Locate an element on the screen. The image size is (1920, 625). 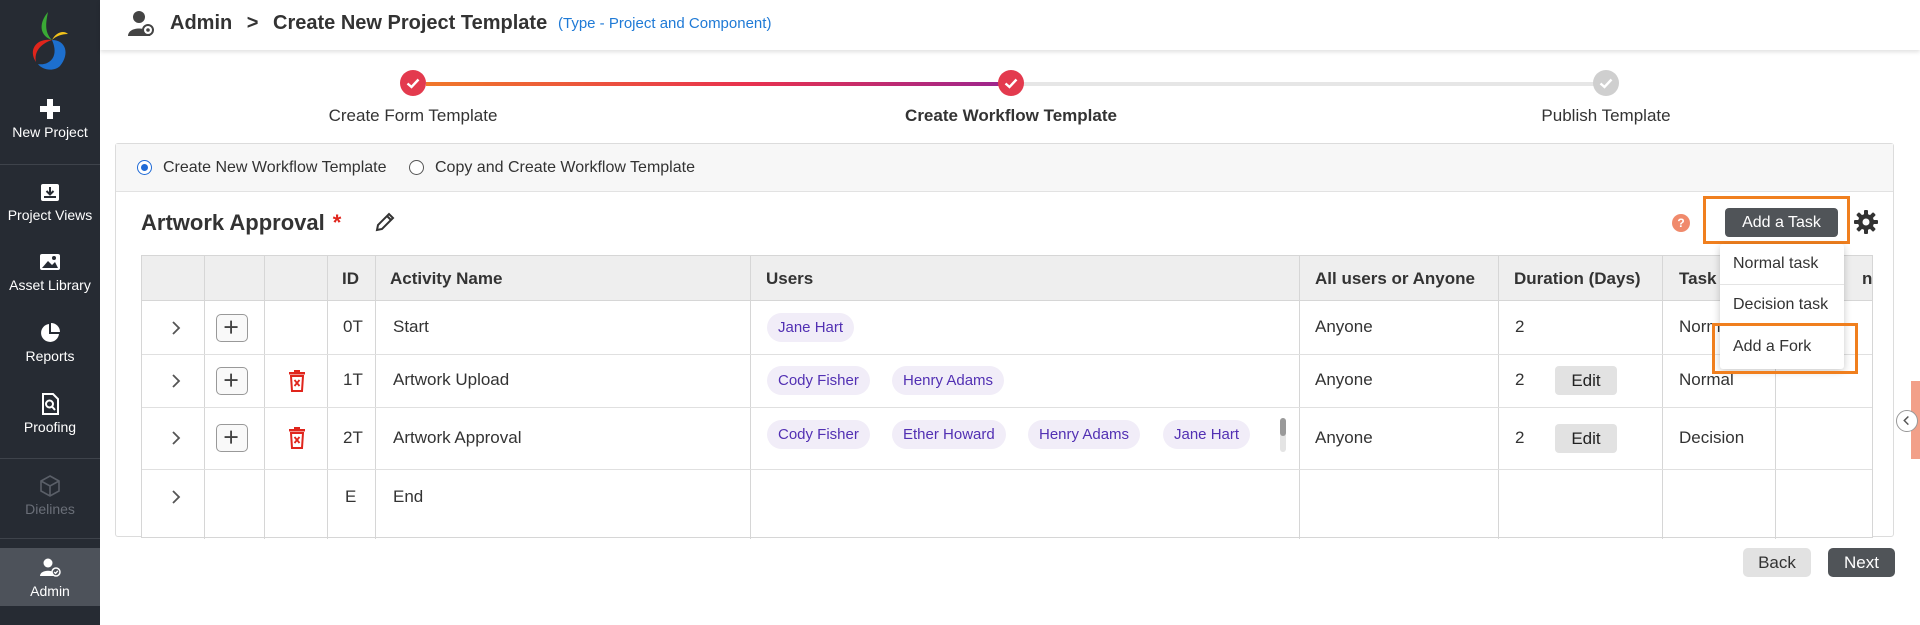
row-id: 2T is located at coordinates (353, 437).